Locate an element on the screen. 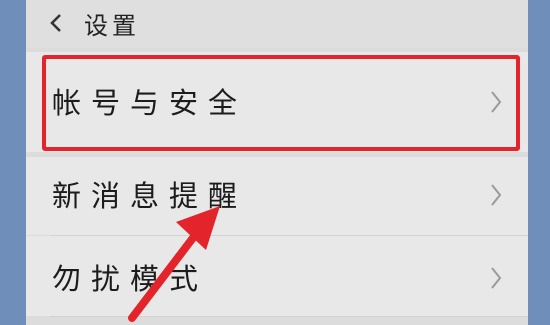 Image resolution: width=550 pixels, height=325 pixels. back-chevron-icon is located at coordinates (57, 23).